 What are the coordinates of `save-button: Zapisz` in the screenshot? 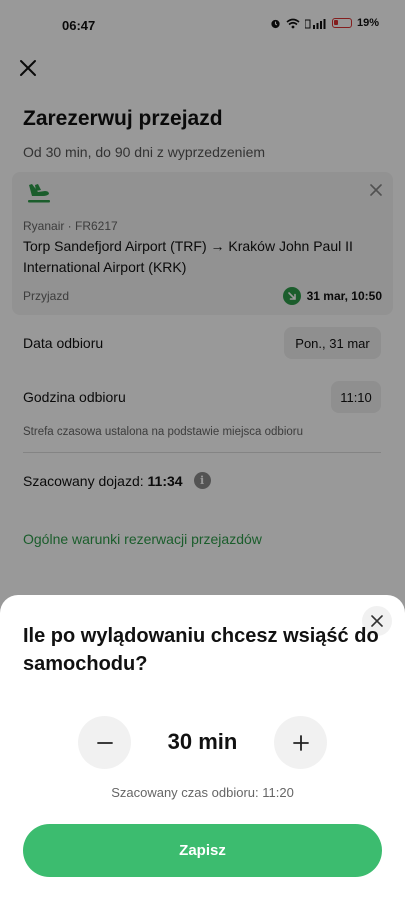 It's located at (202, 850).